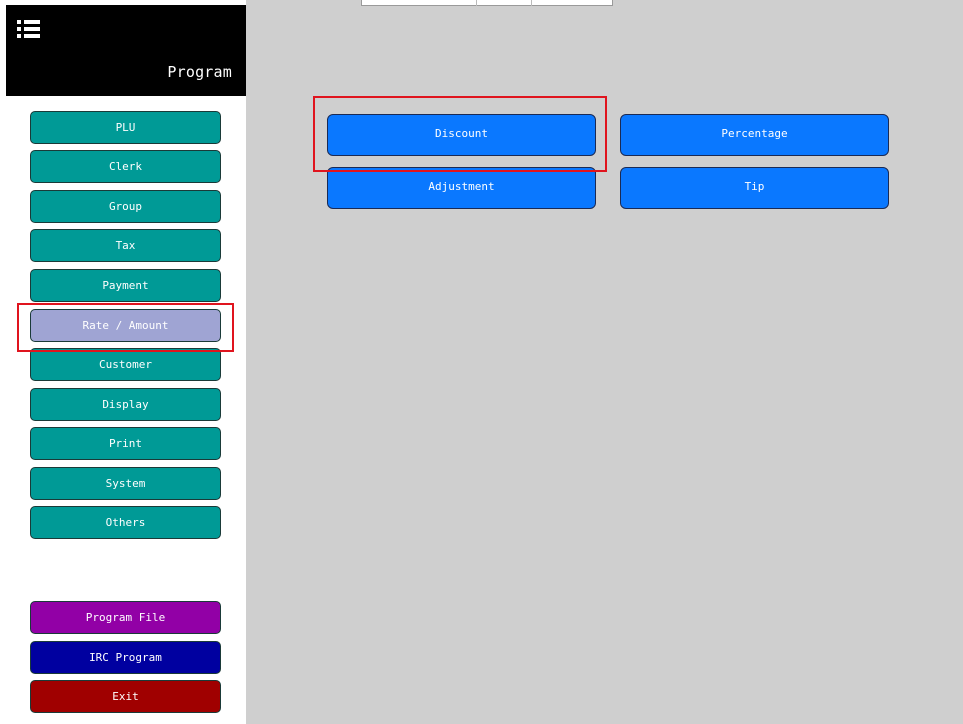 Image resolution: width=963 pixels, height=724 pixels. Describe the element at coordinates (487, 3) in the screenshot. I see `top-tab-strip` at that location.